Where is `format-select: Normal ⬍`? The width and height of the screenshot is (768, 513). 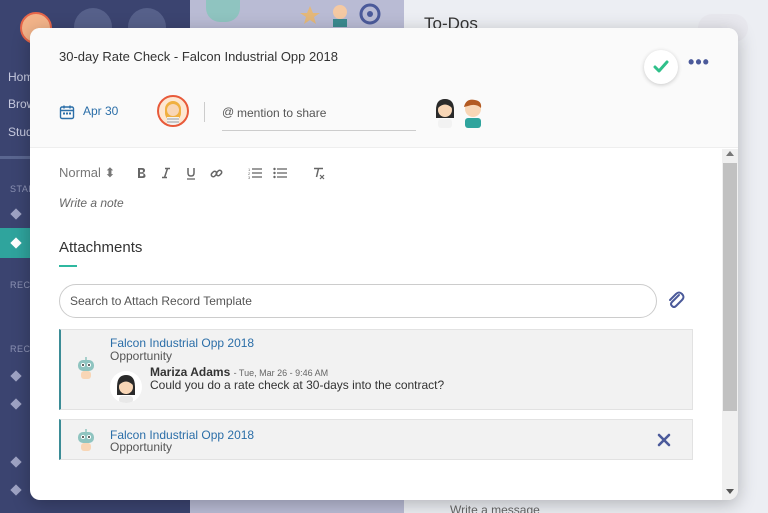 format-select: Normal ⬍ is located at coordinates (87, 173).